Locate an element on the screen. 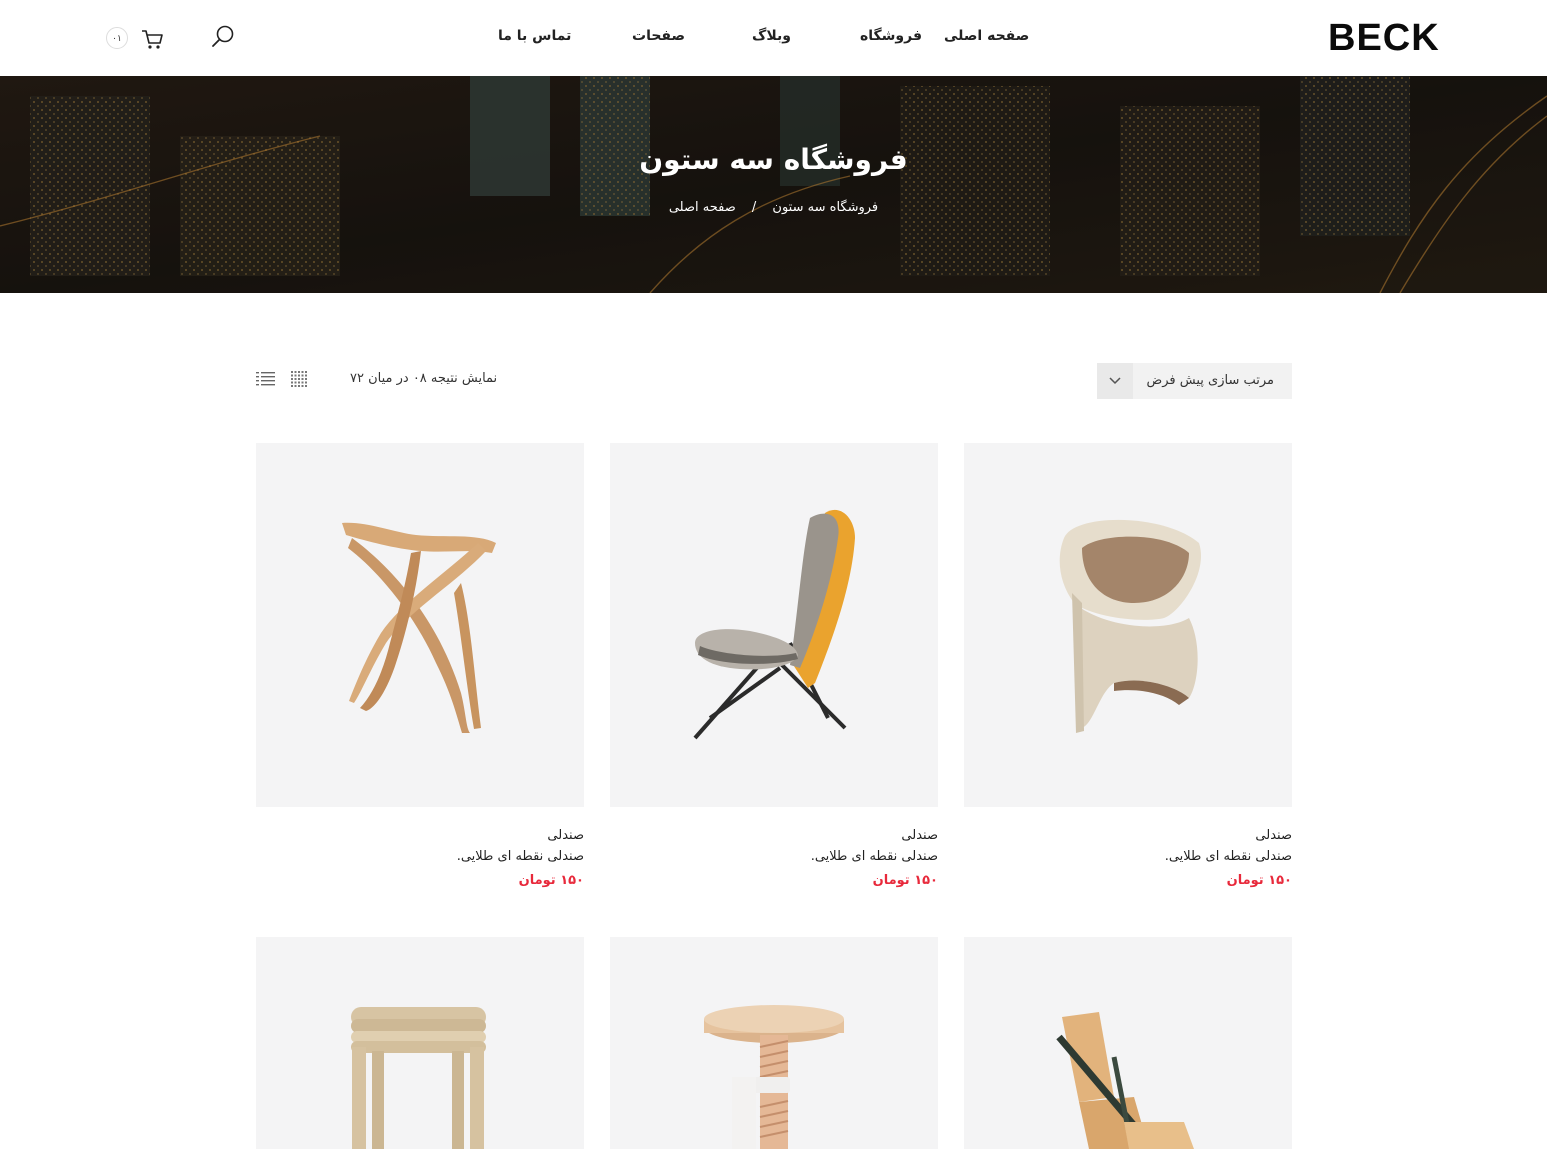  chevron-down-icon is located at coordinates (1115, 381).